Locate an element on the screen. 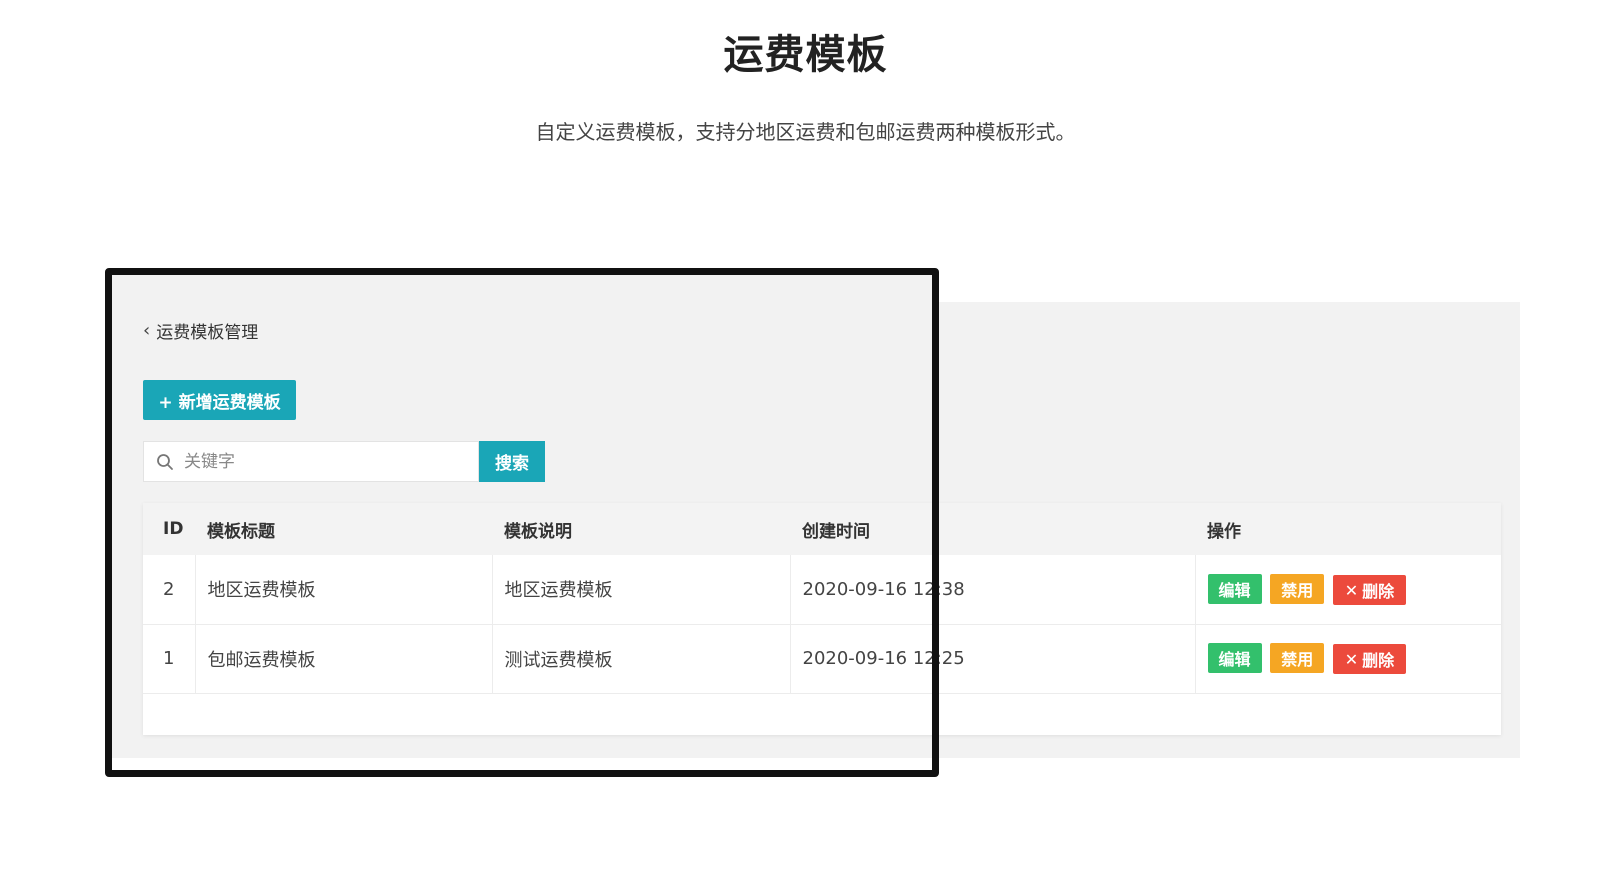 This screenshot has height=887, width=1611. frame-fill is located at coordinates (522, 290).